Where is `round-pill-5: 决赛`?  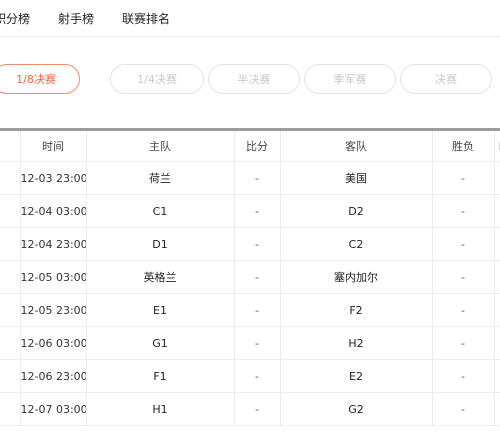 round-pill-5: 决赛 is located at coordinates (446, 79).